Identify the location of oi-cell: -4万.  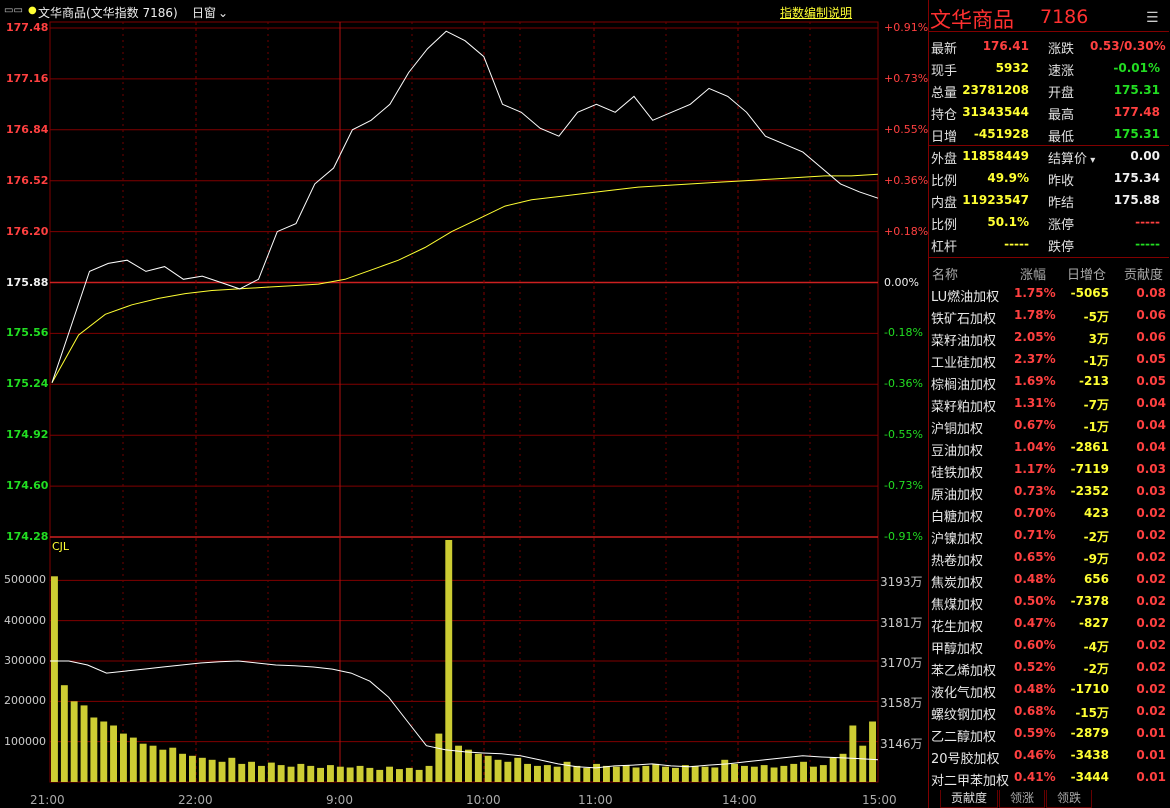
(1096, 647).